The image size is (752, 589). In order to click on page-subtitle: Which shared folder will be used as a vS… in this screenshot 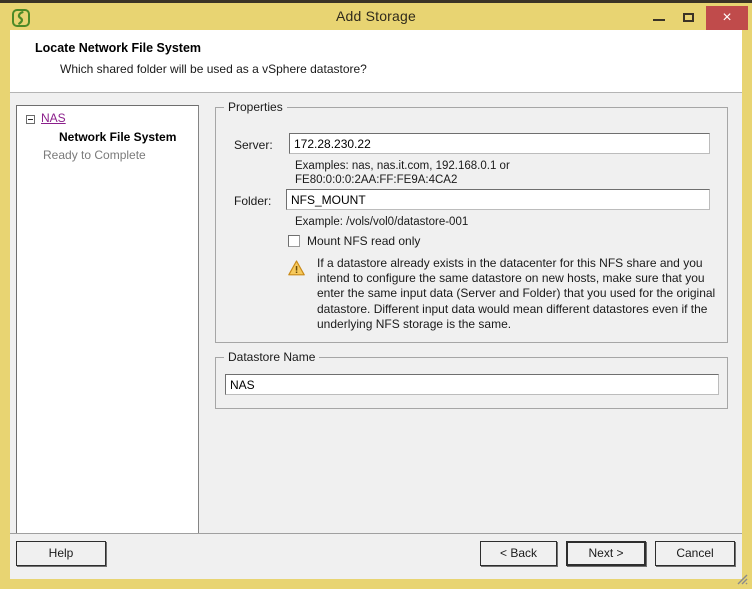, I will do `click(213, 69)`.